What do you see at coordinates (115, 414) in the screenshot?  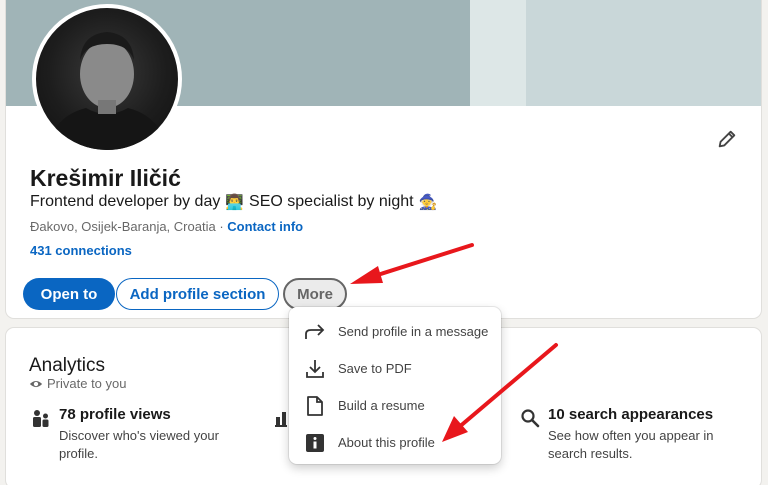 I see `stat-title: 78 profile views` at bounding box center [115, 414].